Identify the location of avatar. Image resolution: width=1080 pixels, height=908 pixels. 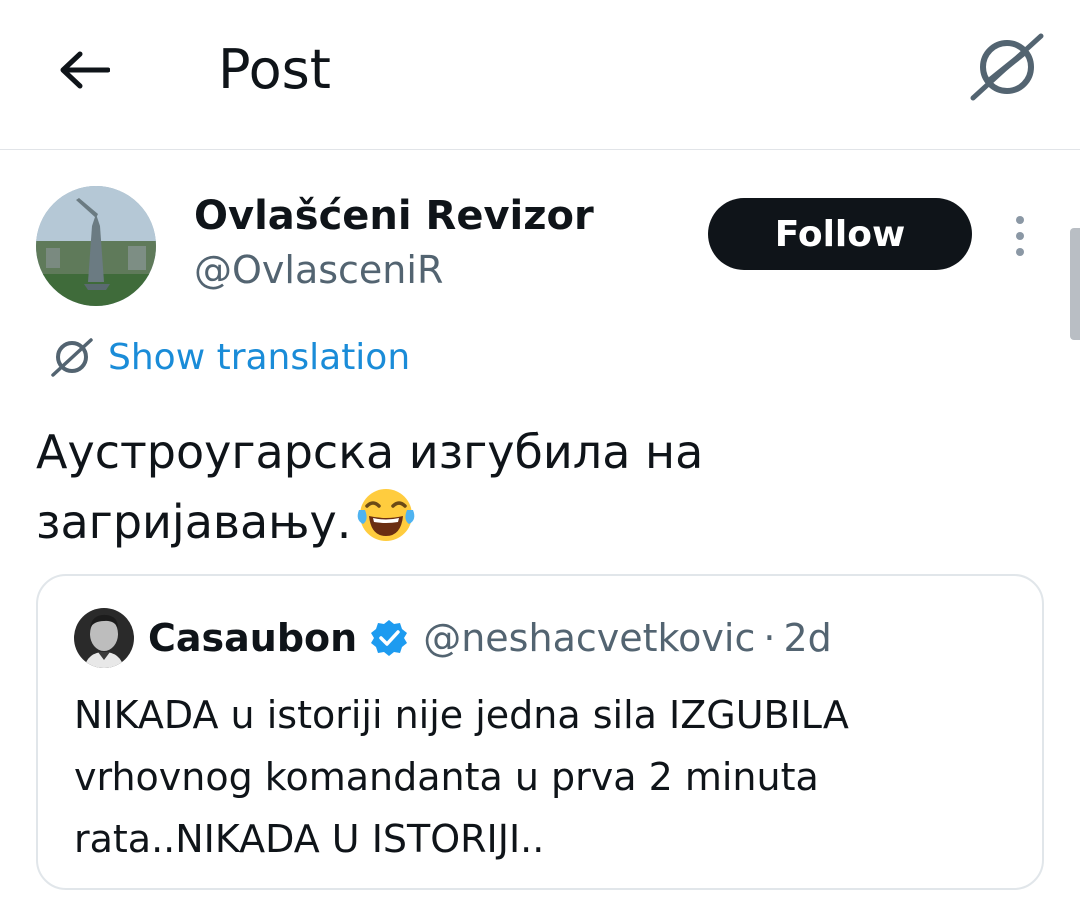
(96, 246).